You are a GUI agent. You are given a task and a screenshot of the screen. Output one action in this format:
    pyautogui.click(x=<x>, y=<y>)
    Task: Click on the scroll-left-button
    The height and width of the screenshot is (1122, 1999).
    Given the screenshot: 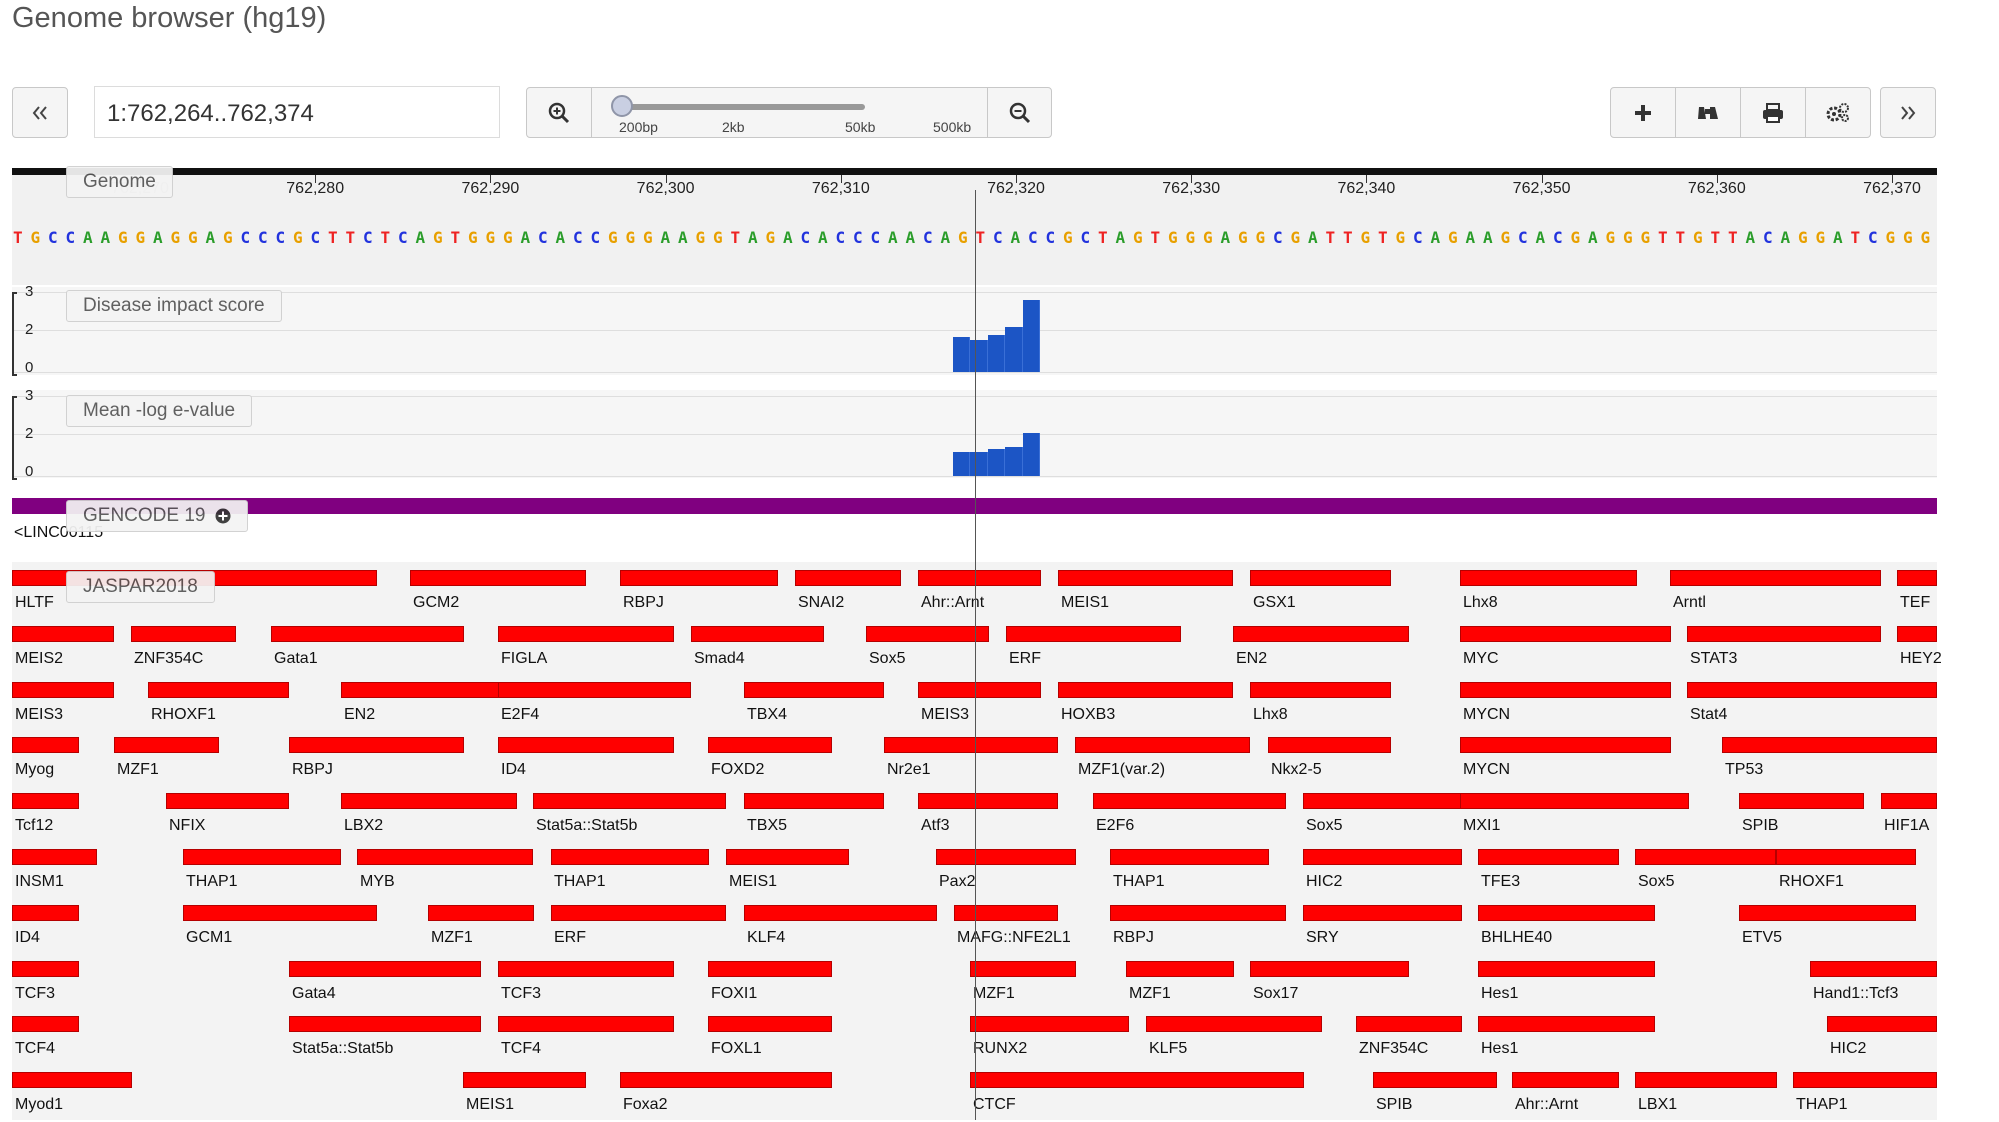 What is the action you would take?
    pyautogui.click(x=40, y=112)
    